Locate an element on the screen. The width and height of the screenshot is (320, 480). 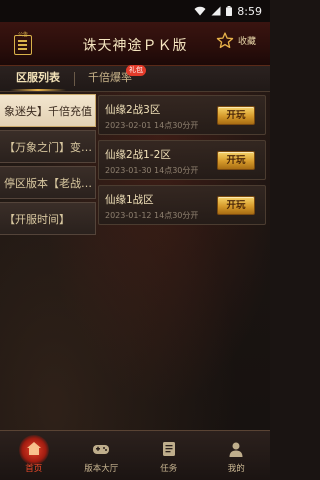
bottom-nav: 首页 版本大厅 任务 我的 is located at coordinates (135, 455).